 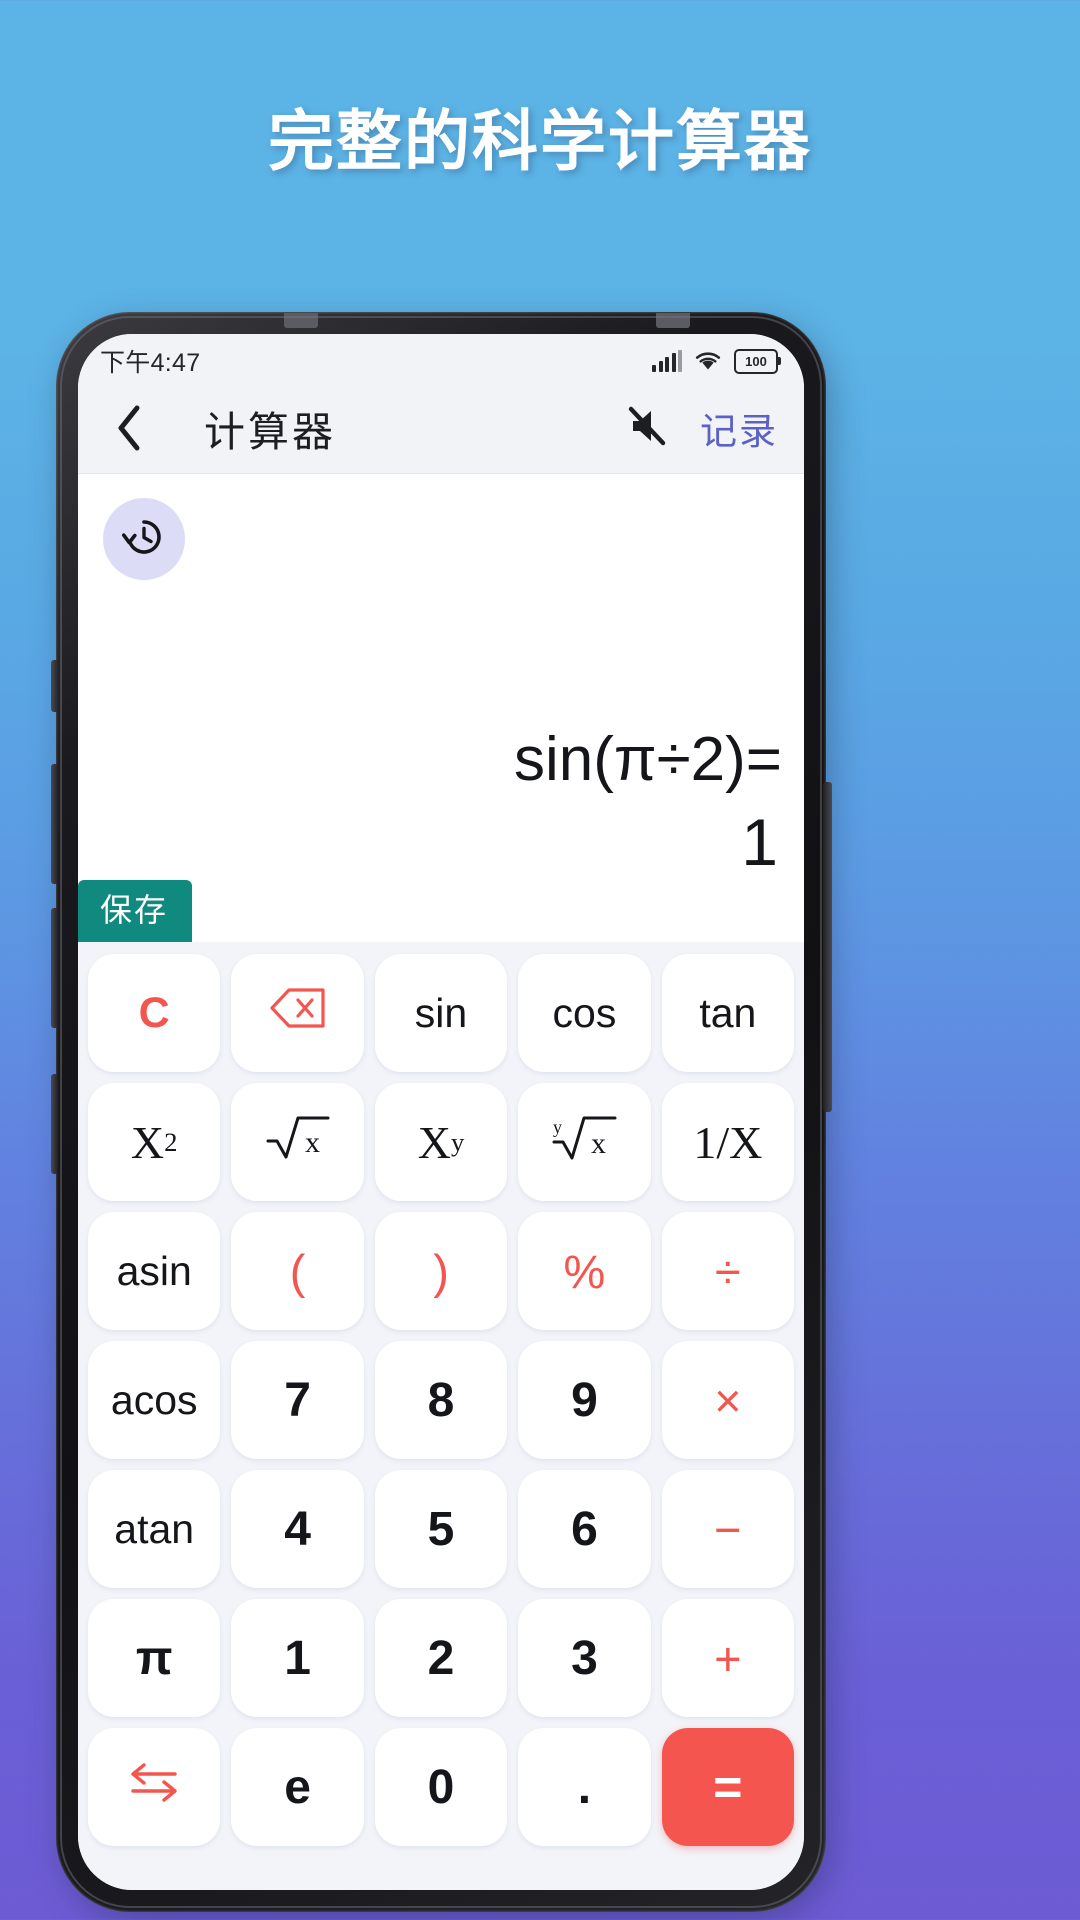 I want to click on key-2: 2, so click(x=441, y=1658).